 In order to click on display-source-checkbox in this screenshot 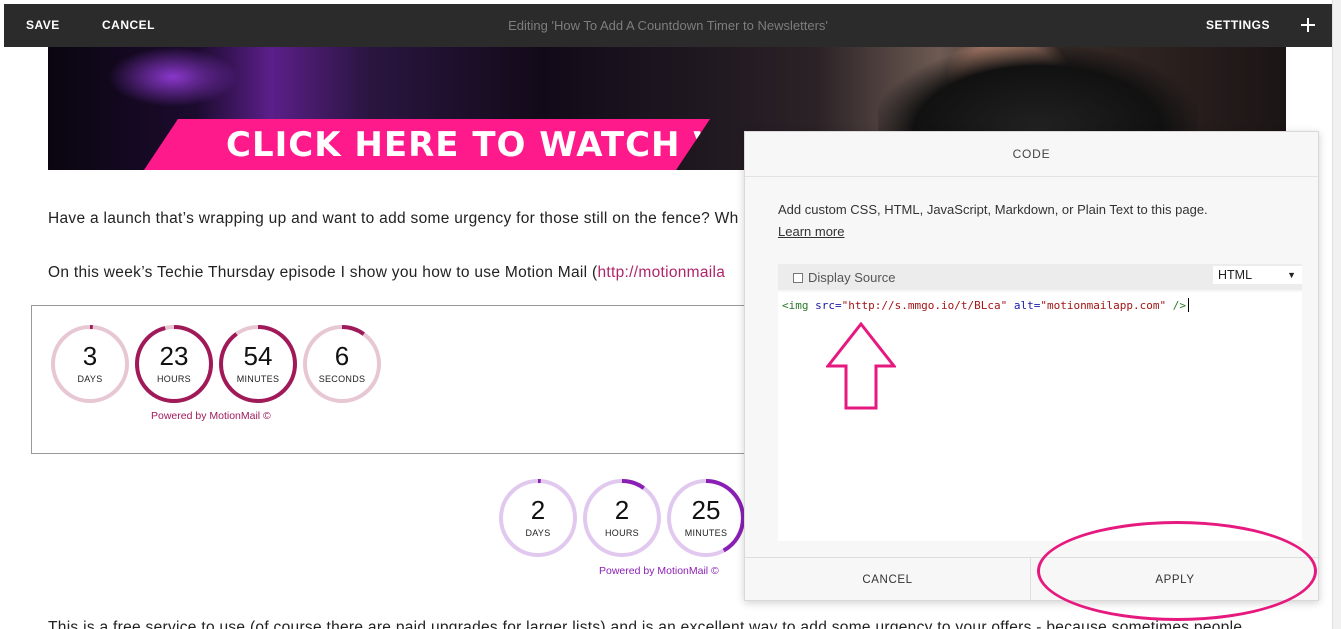, I will do `click(798, 278)`.